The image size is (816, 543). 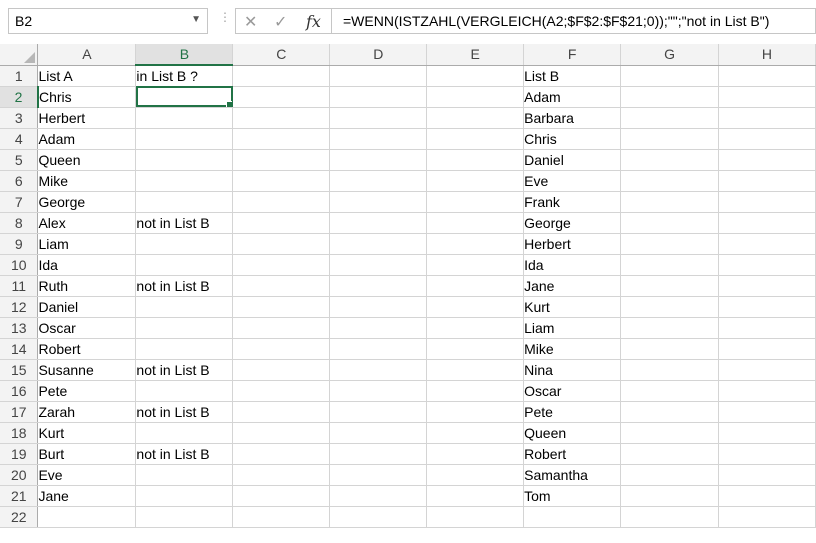 I want to click on cell-e18, so click(x=475, y=433).